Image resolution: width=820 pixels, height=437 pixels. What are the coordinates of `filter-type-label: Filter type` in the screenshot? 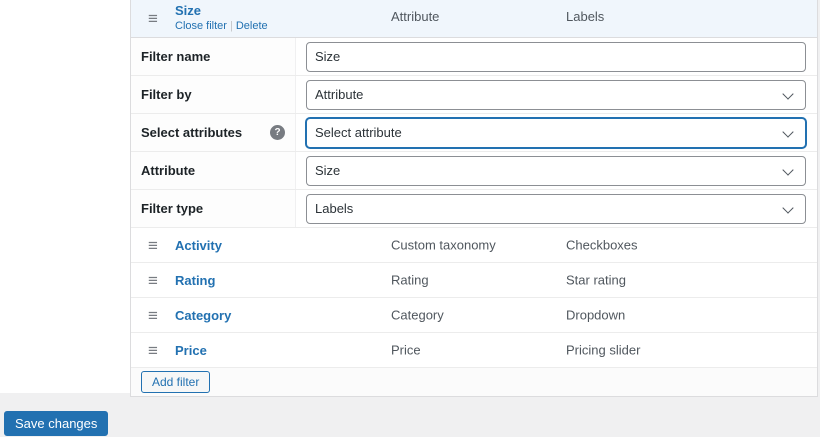 It's located at (172, 208).